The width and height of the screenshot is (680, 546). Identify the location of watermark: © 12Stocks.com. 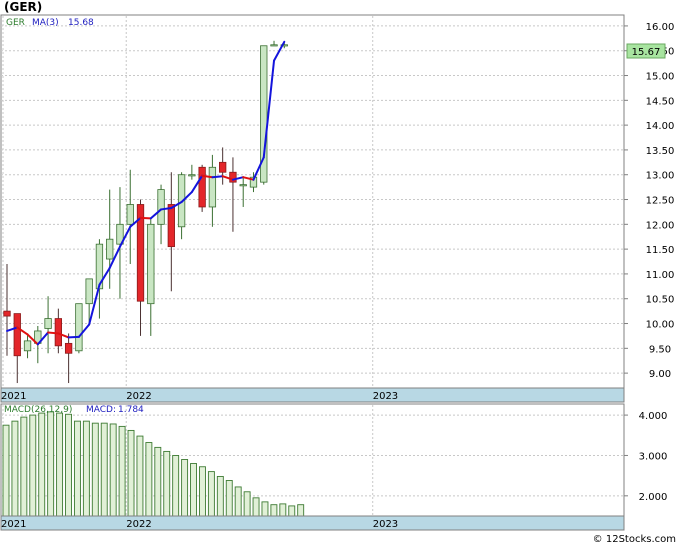
(634, 539).